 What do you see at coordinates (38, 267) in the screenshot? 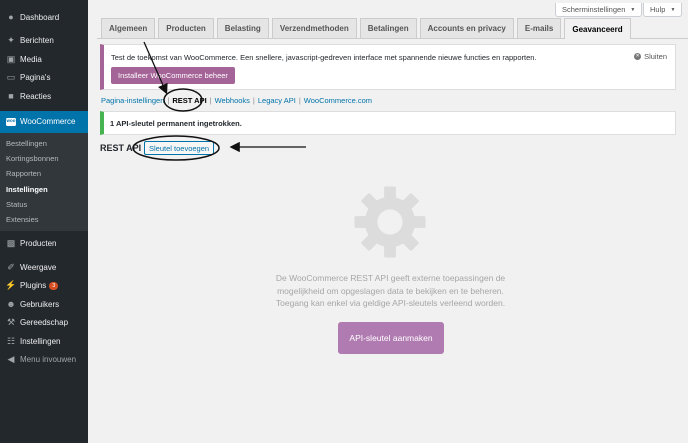
I see `sidebar-item-label: Weergave` at bounding box center [38, 267].